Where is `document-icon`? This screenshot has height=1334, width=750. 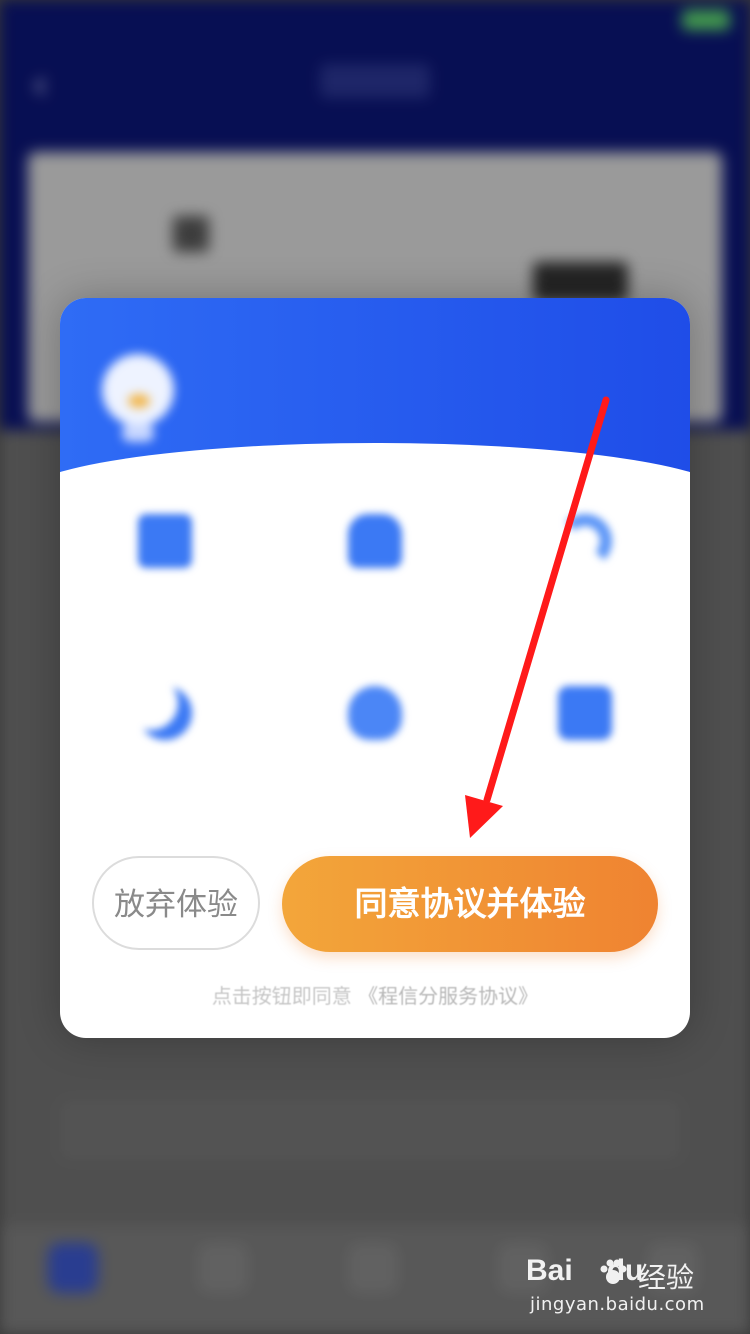
document-icon is located at coordinates (165, 541).